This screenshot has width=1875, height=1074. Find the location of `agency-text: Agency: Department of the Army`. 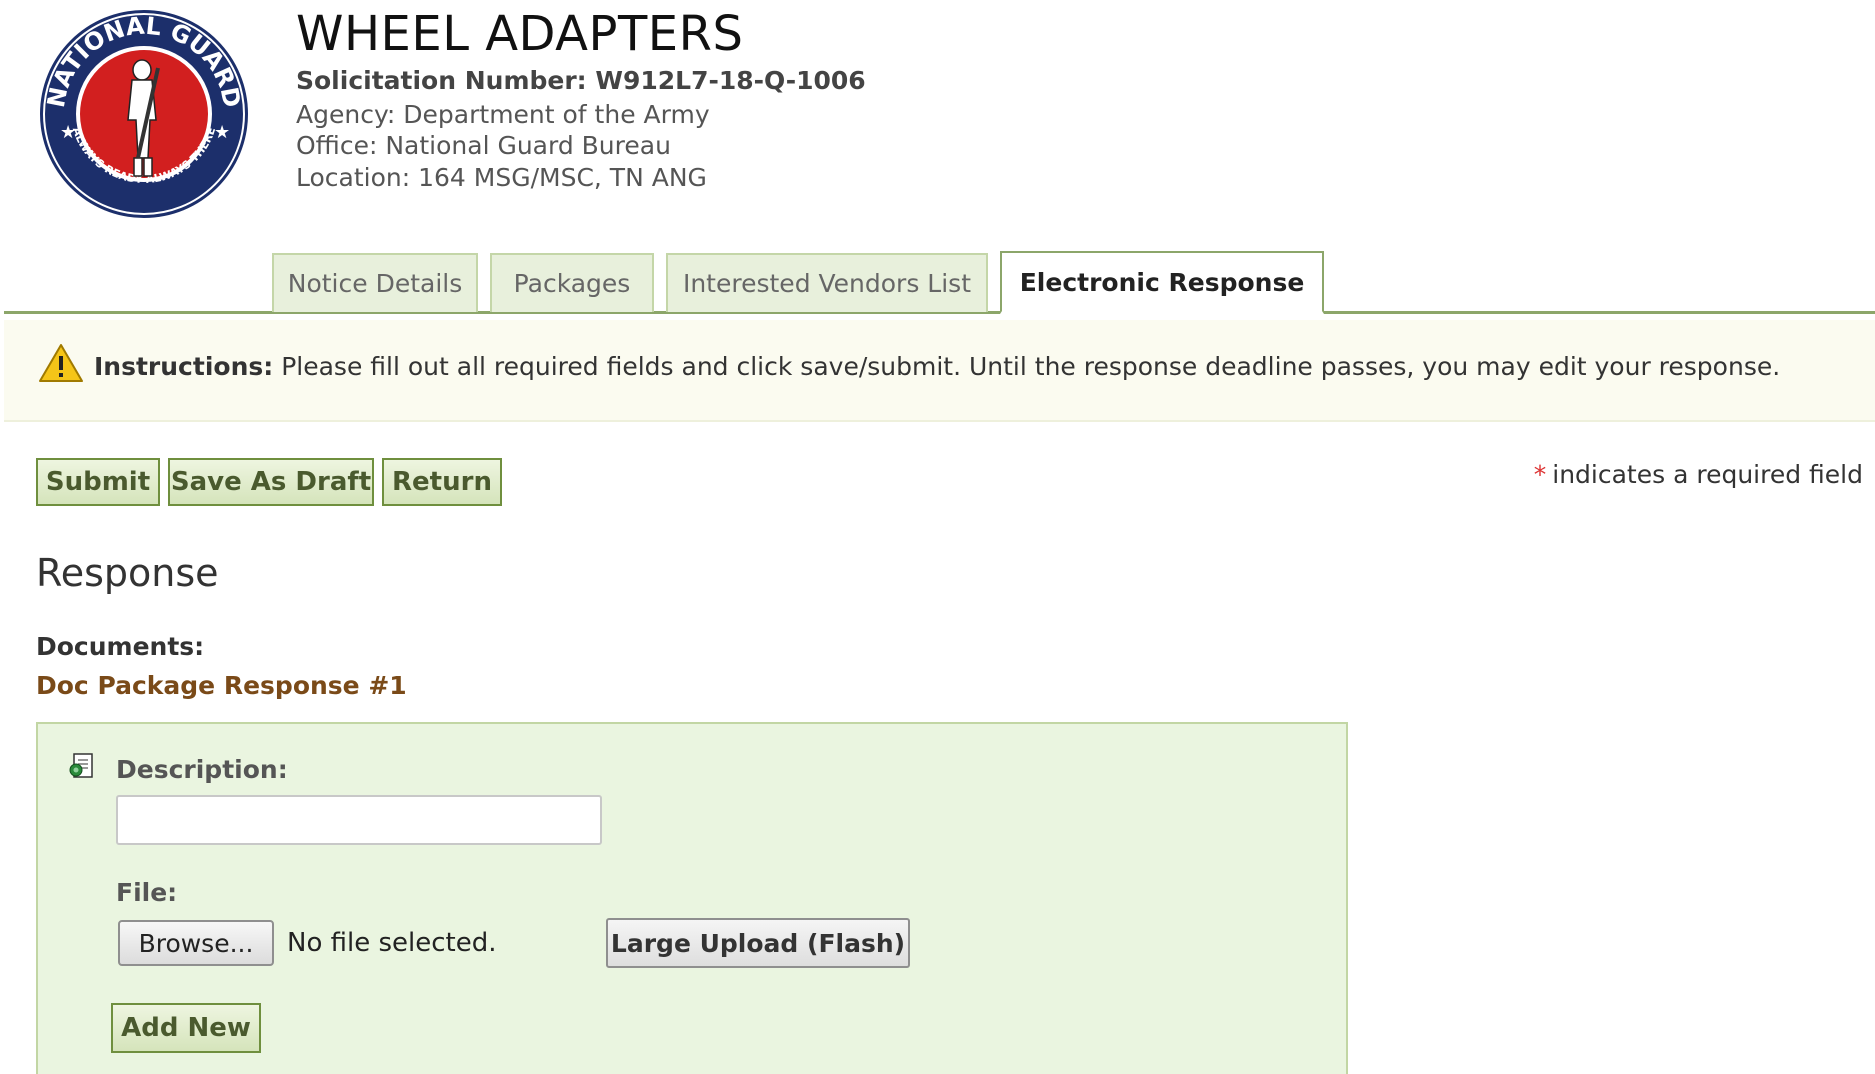

agency-text: Agency: Department of the Army is located at coordinates (503, 114).